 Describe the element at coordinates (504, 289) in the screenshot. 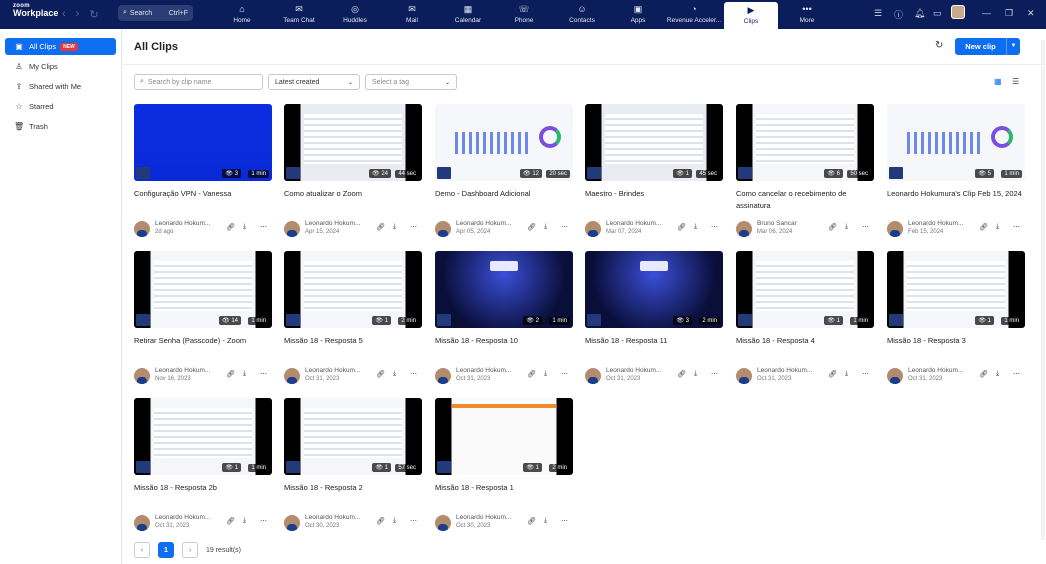

I see `clip-thumbnail: 👁︎ 2 1 min` at that location.